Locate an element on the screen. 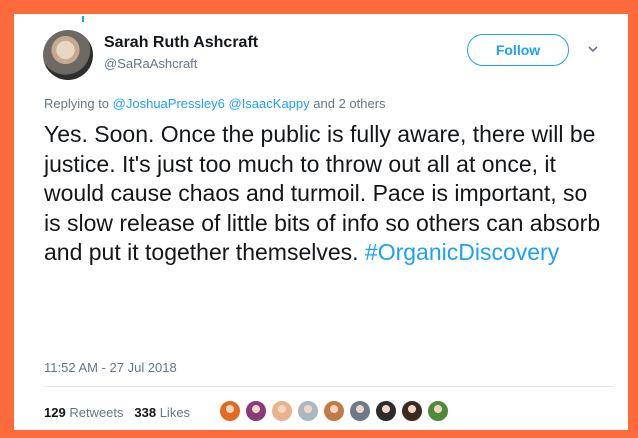  tweet-timestamp: 11:52 AM - 27 Jul 2018 is located at coordinates (110, 367).